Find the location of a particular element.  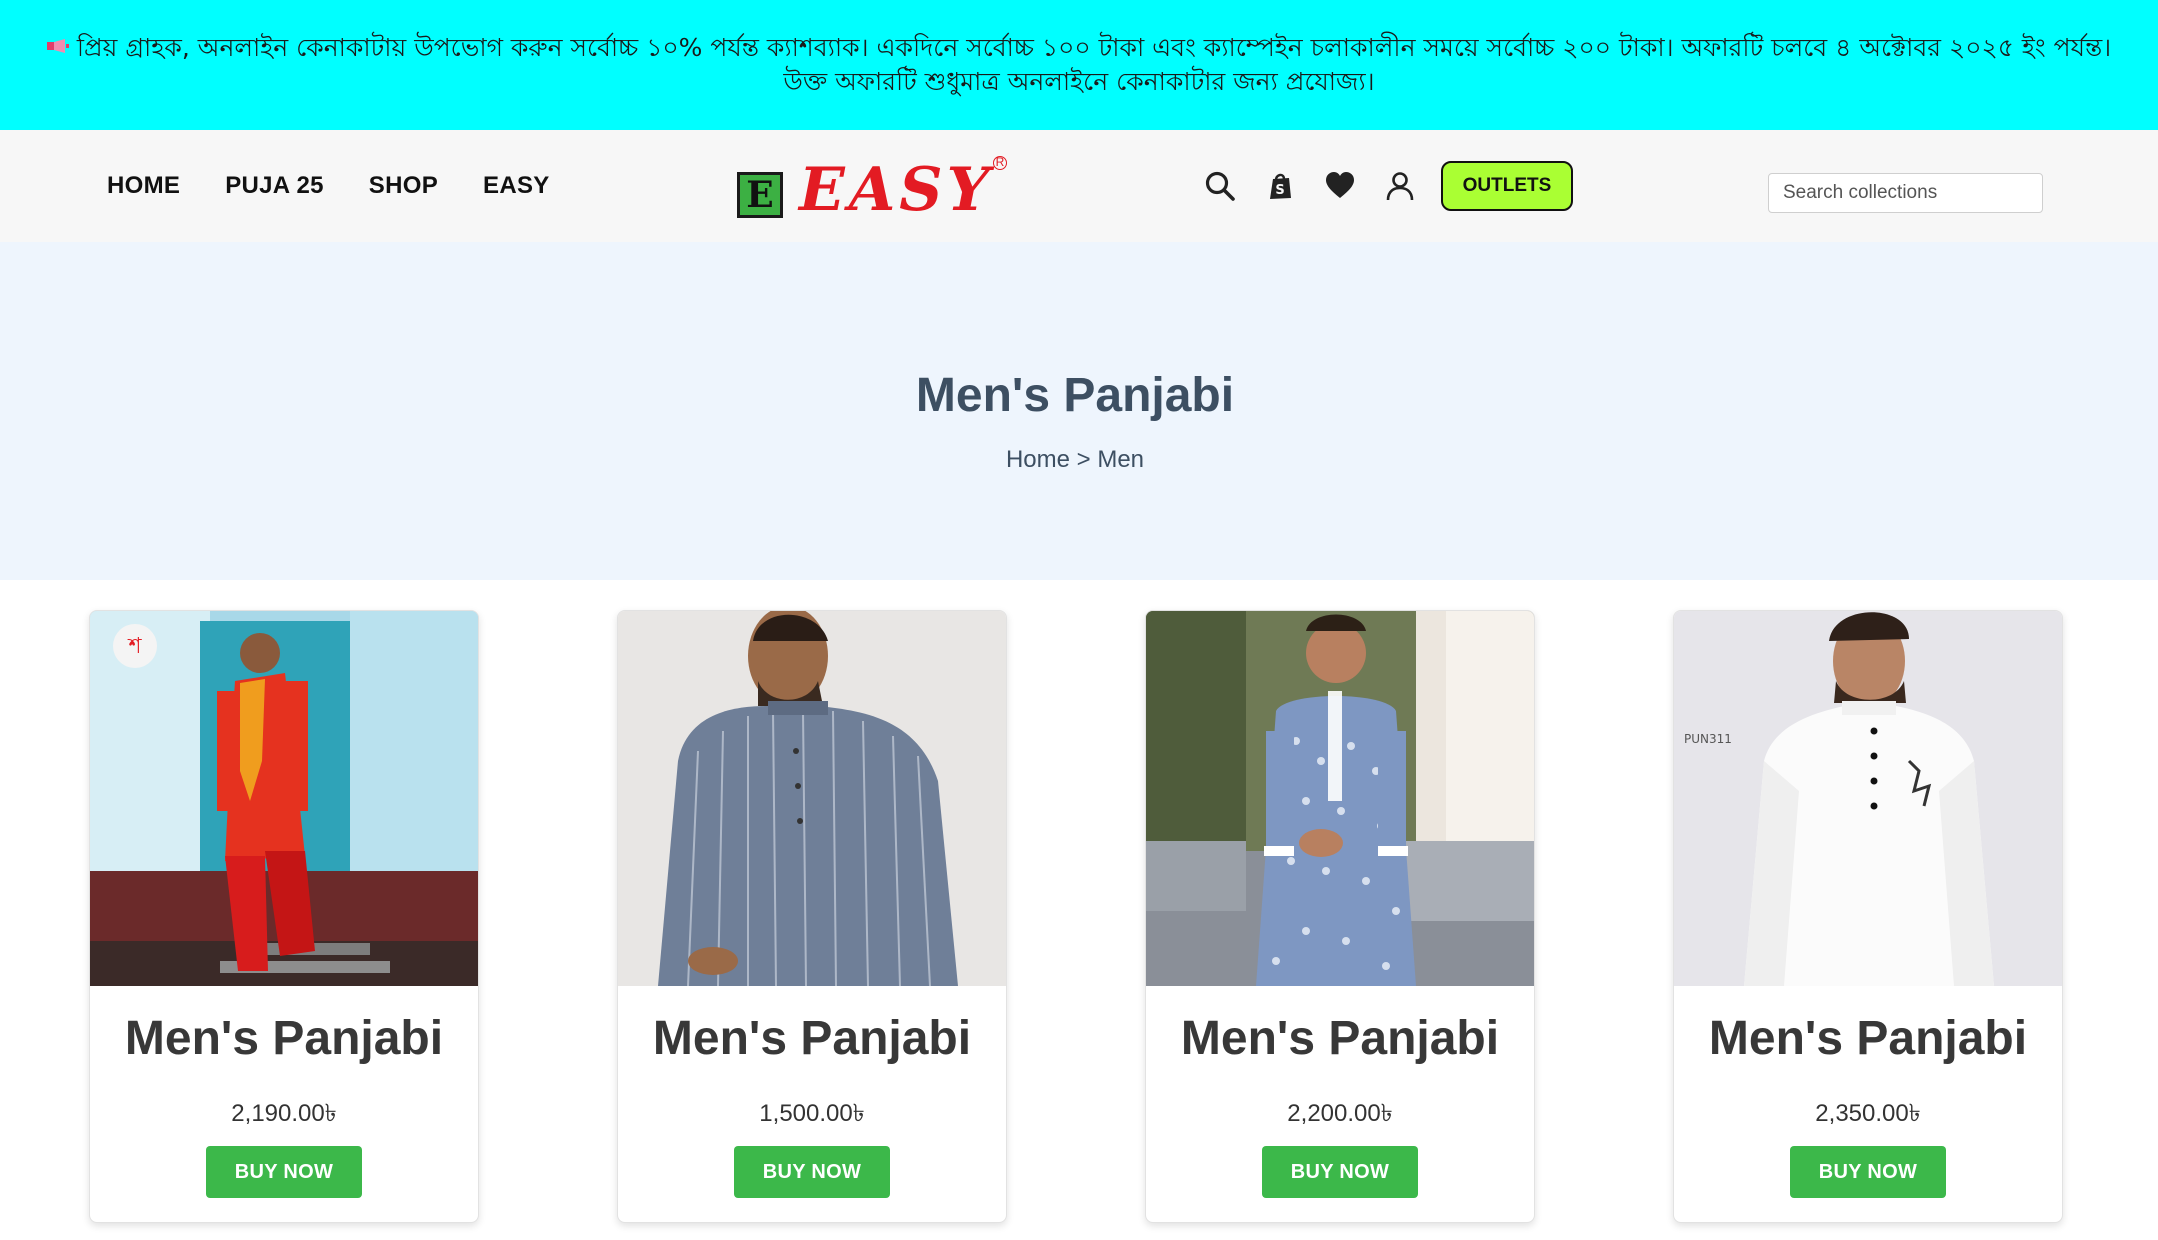

brand-logo: E EASY R is located at coordinates (872, 188).